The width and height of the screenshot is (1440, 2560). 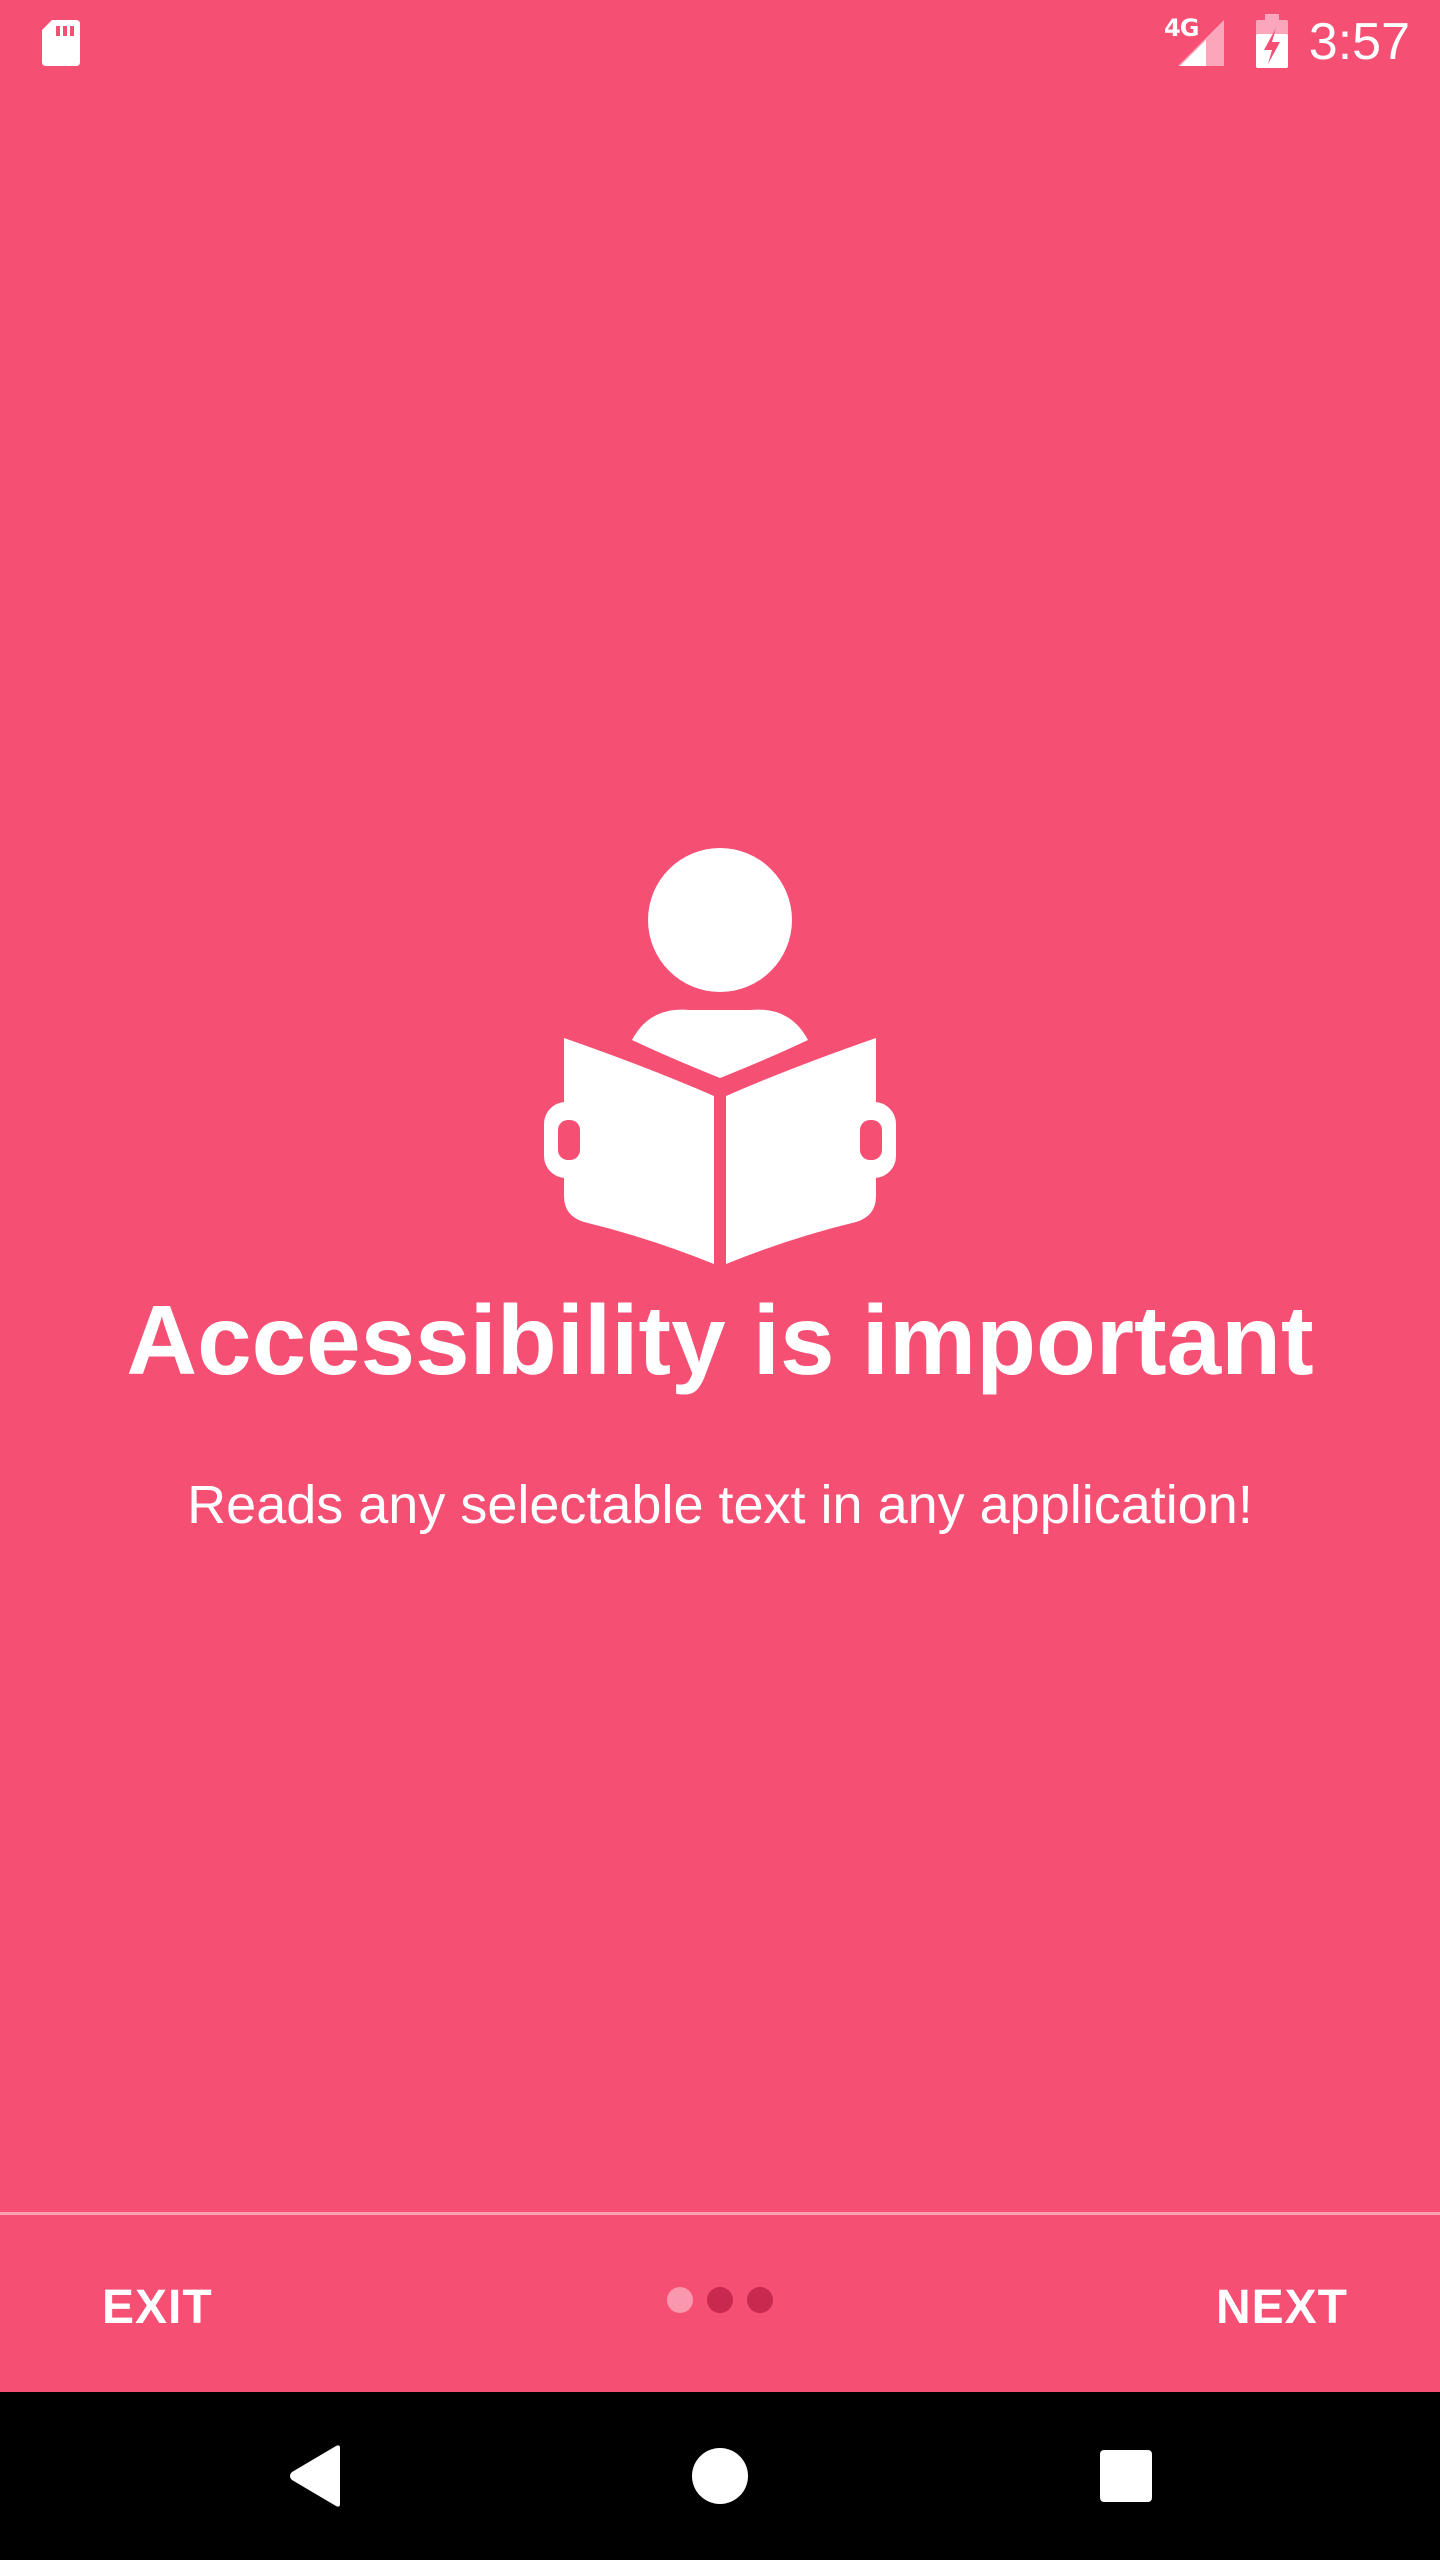 I want to click on back-button, so click(x=316, y=2476).